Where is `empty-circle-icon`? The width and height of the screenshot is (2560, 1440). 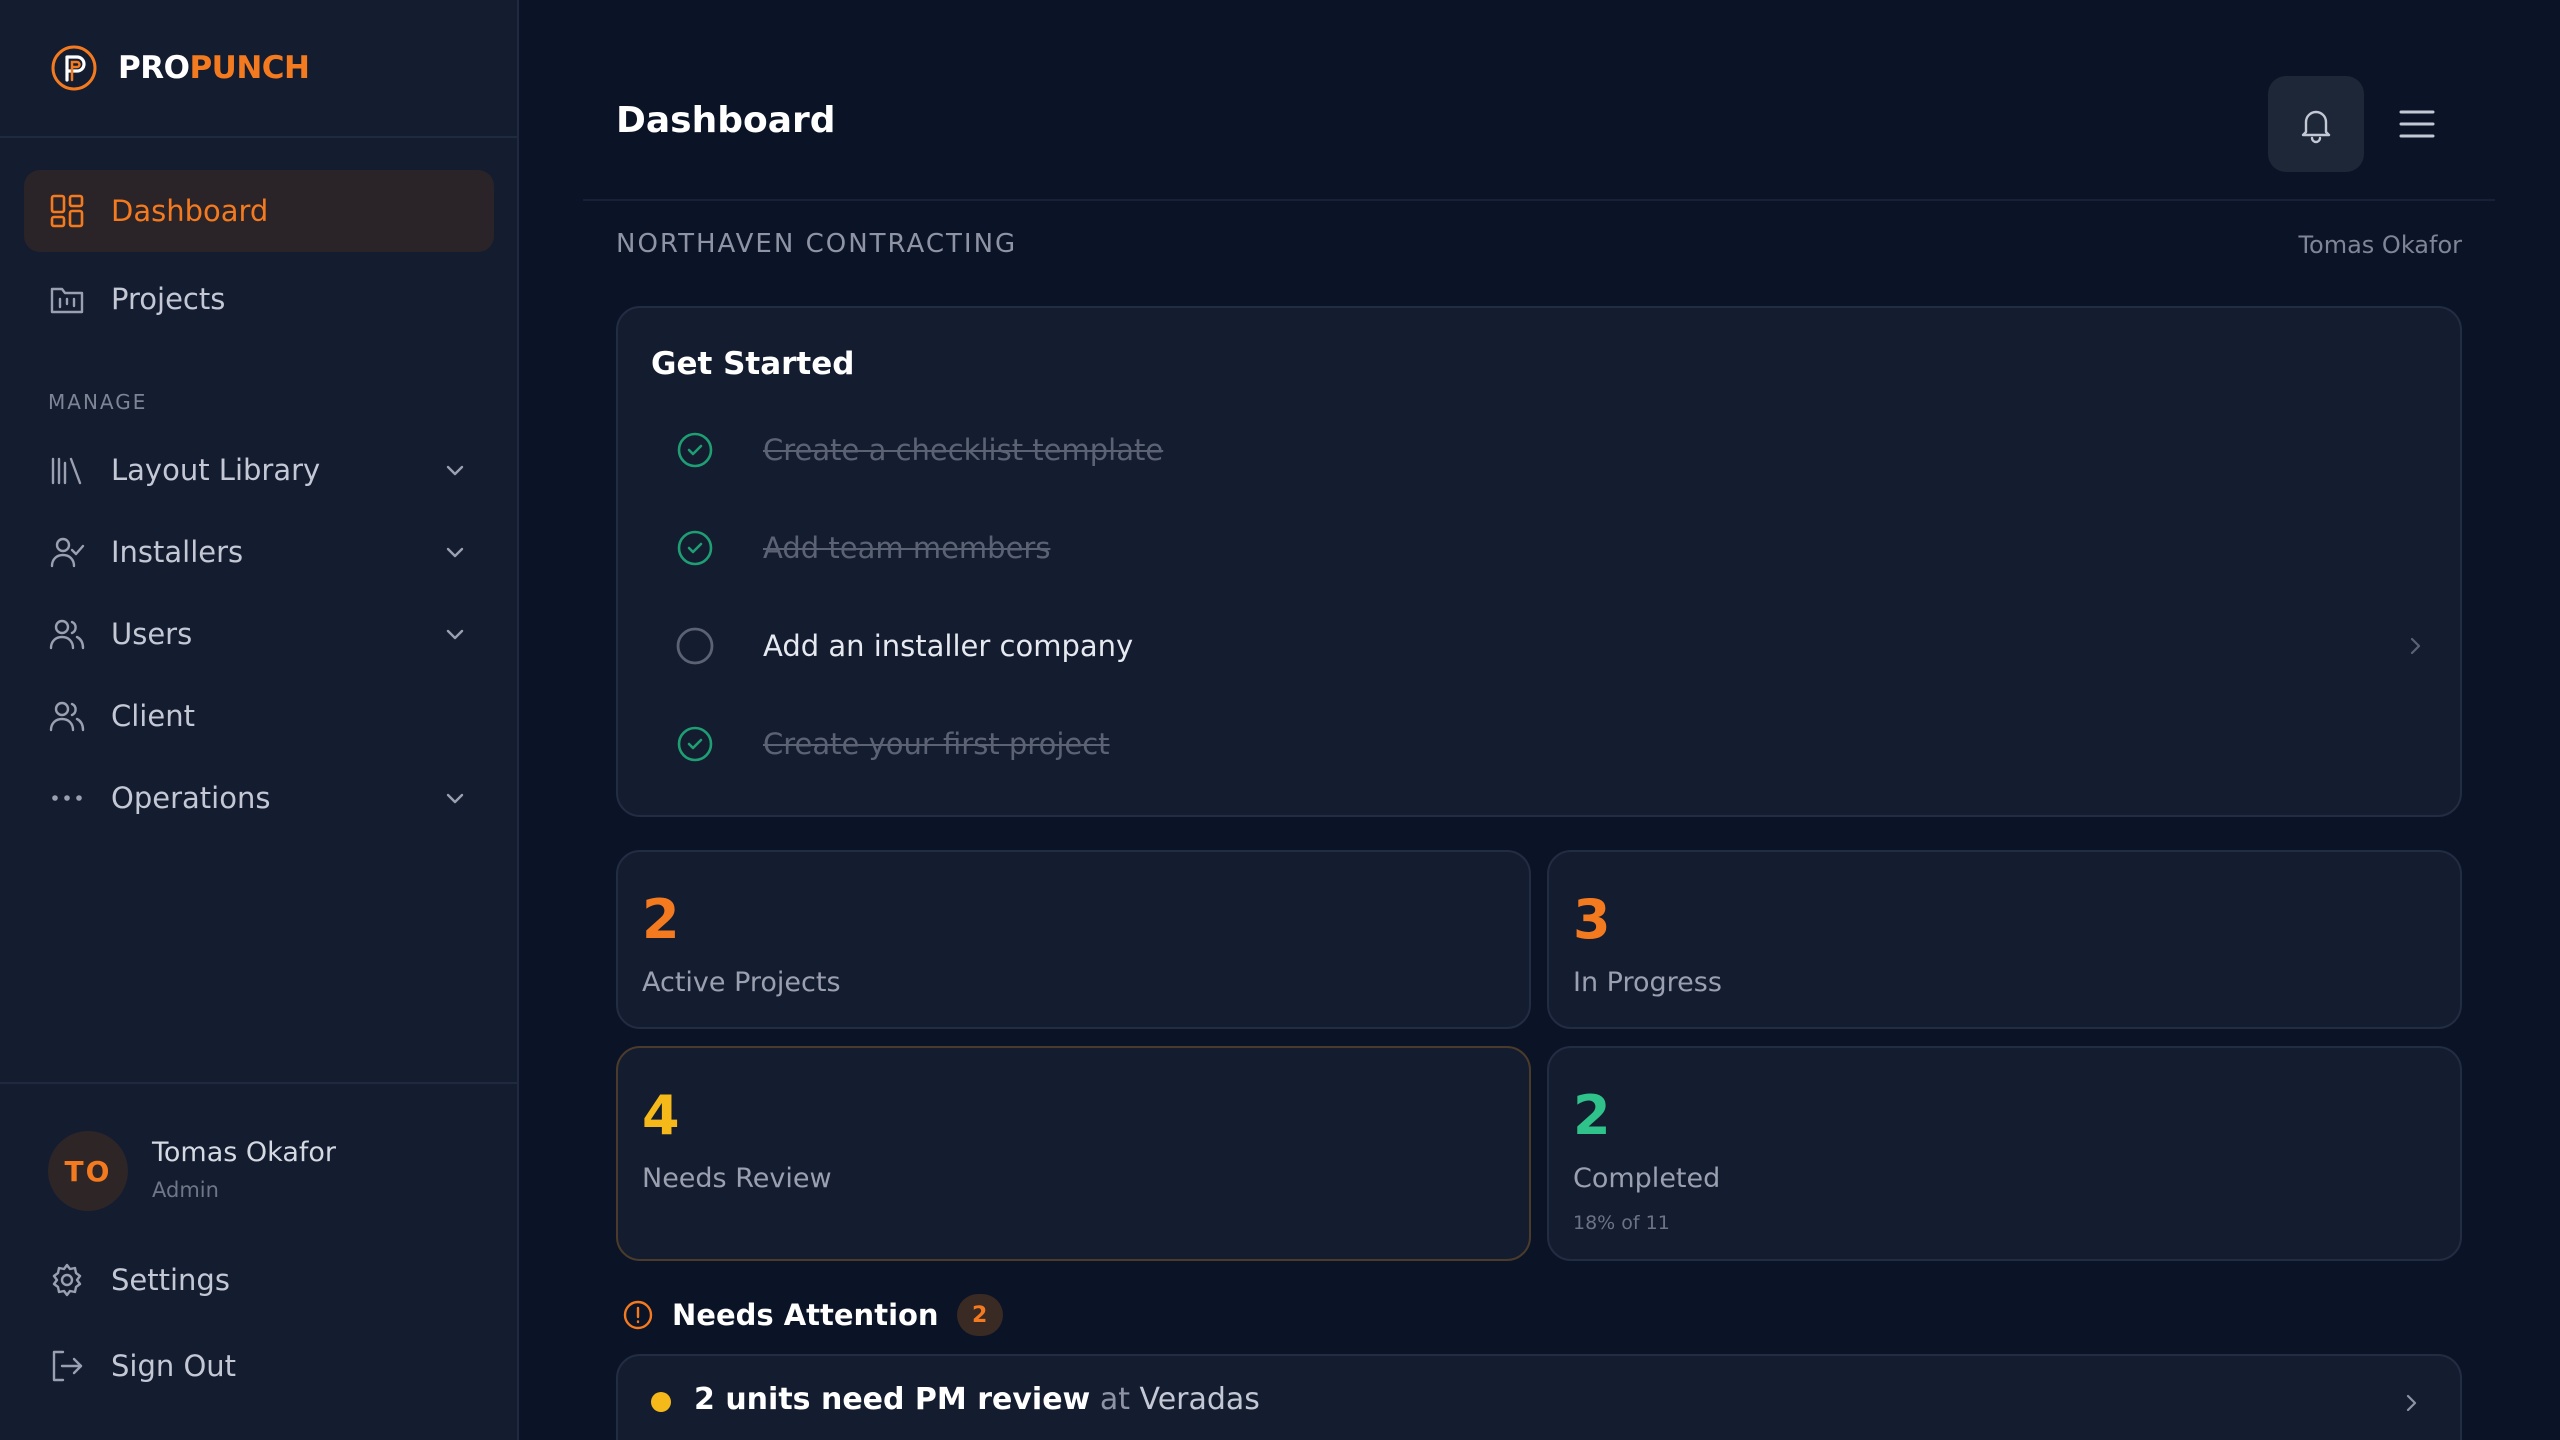 empty-circle-icon is located at coordinates (695, 646).